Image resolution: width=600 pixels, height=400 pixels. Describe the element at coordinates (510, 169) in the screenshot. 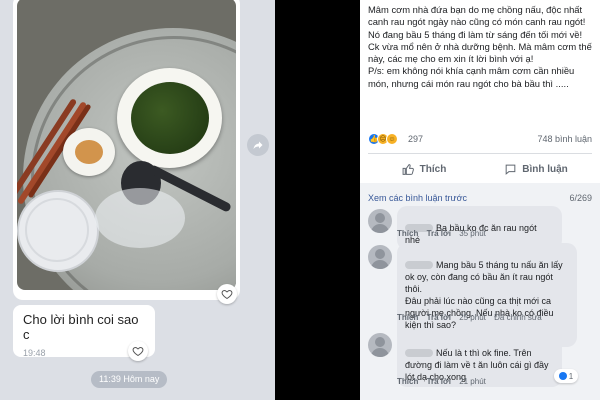

I see `comment-icon` at that location.